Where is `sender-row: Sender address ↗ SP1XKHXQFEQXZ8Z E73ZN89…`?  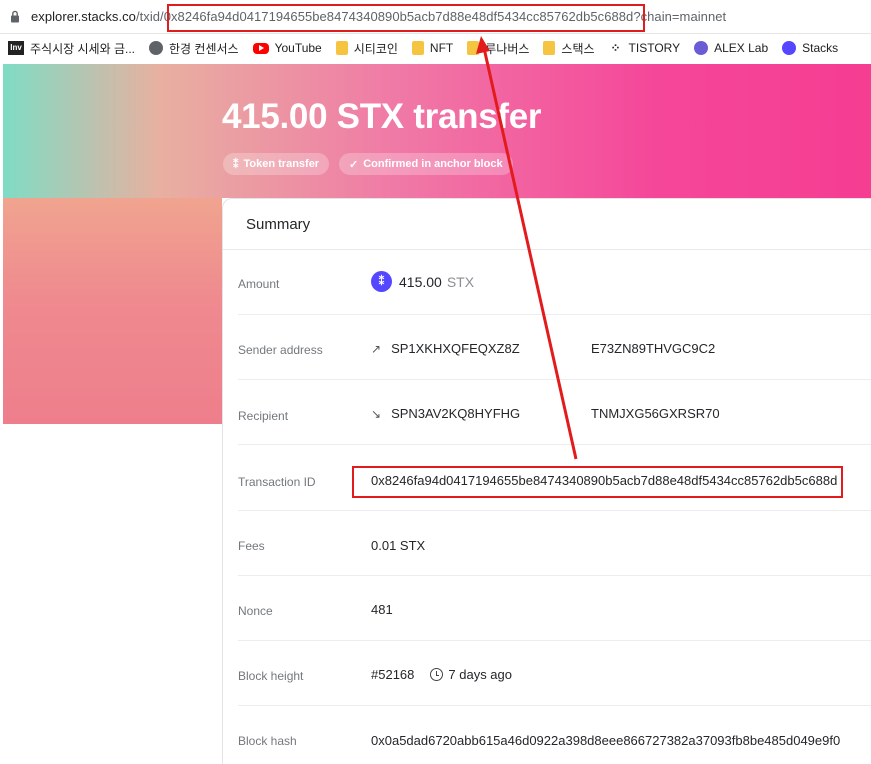 sender-row: Sender address ↗ SP1XKHXQFEQXZ8Z E73ZN89… is located at coordinates (554, 347).